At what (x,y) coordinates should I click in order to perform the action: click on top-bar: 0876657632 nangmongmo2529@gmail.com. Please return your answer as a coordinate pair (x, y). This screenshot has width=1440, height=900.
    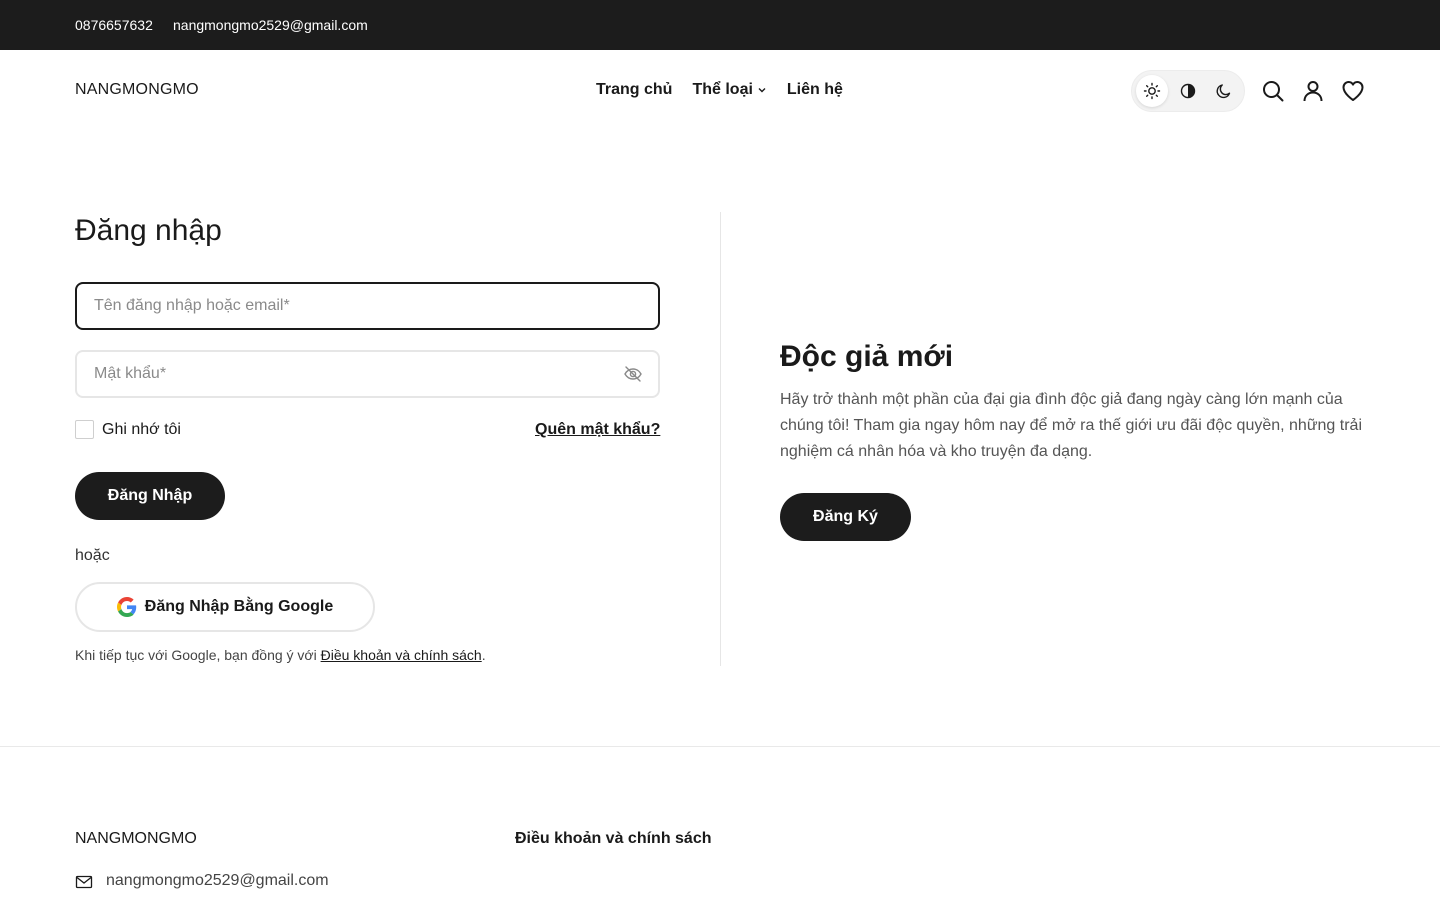
    Looking at the image, I should click on (720, 25).